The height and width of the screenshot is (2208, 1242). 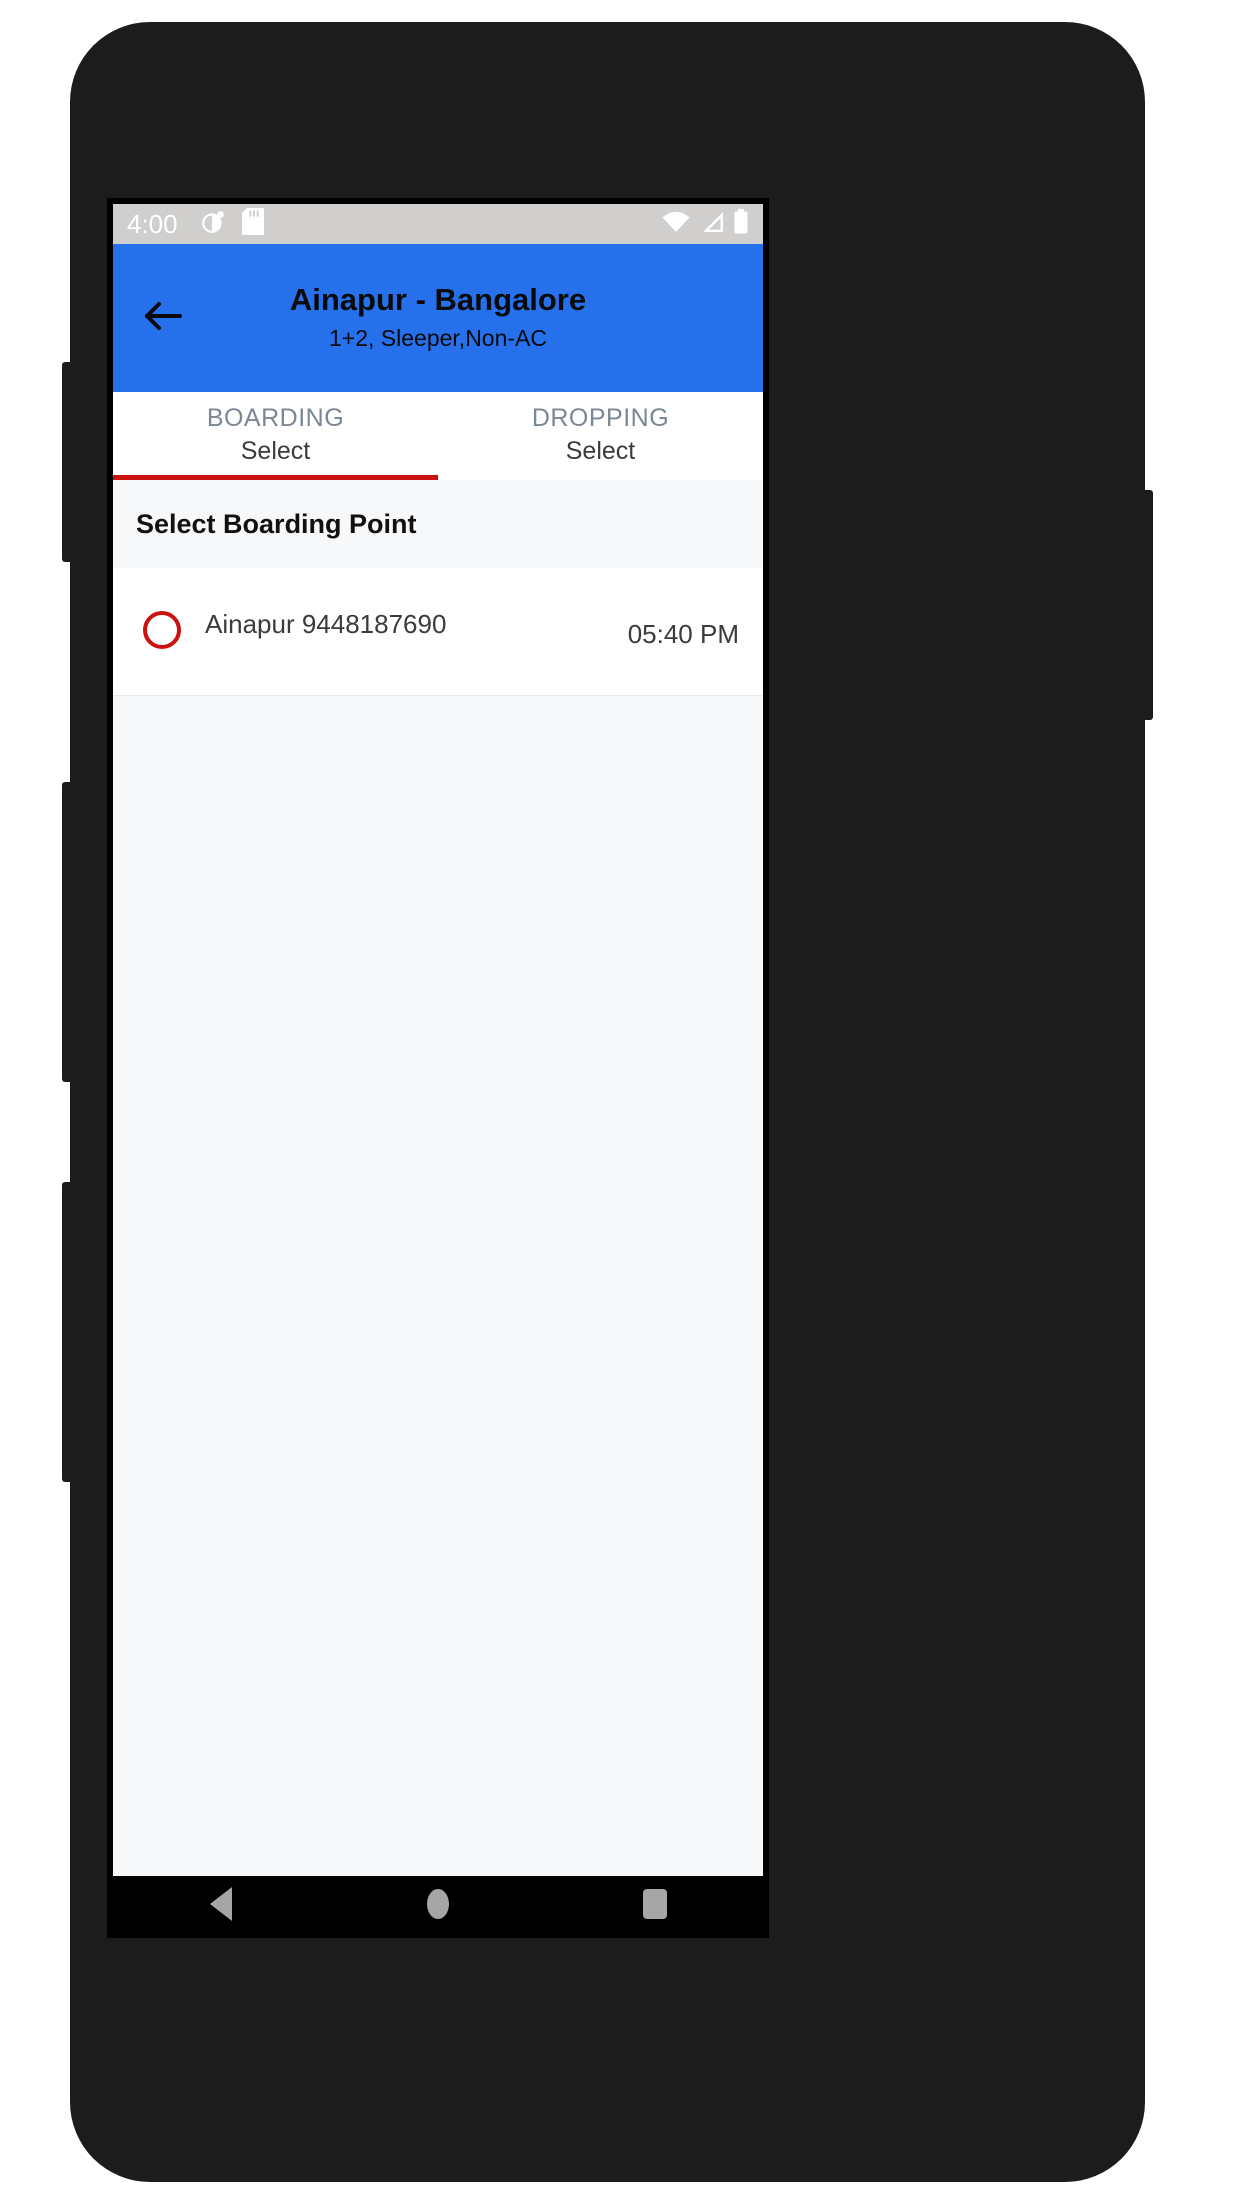 I want to click on nav-back-button, so click(x=221, y=1904).